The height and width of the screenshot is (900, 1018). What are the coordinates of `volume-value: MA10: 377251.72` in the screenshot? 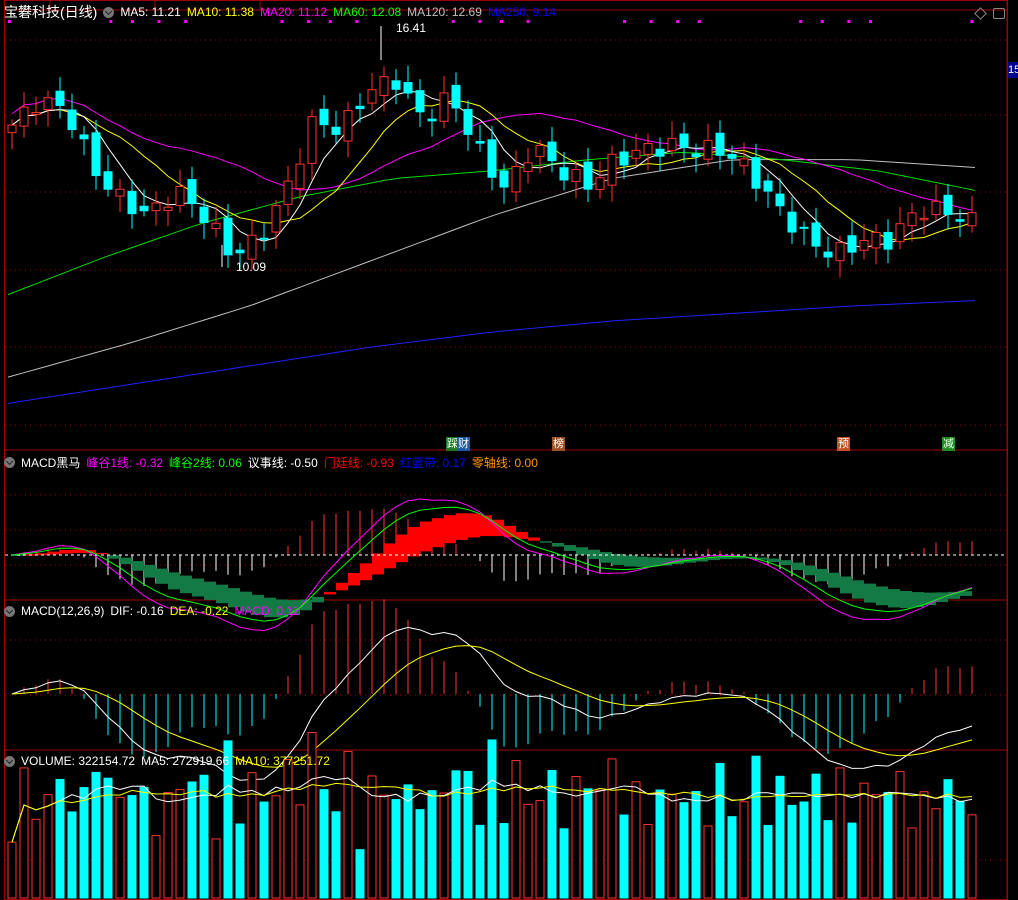 It's located at (282, 761).